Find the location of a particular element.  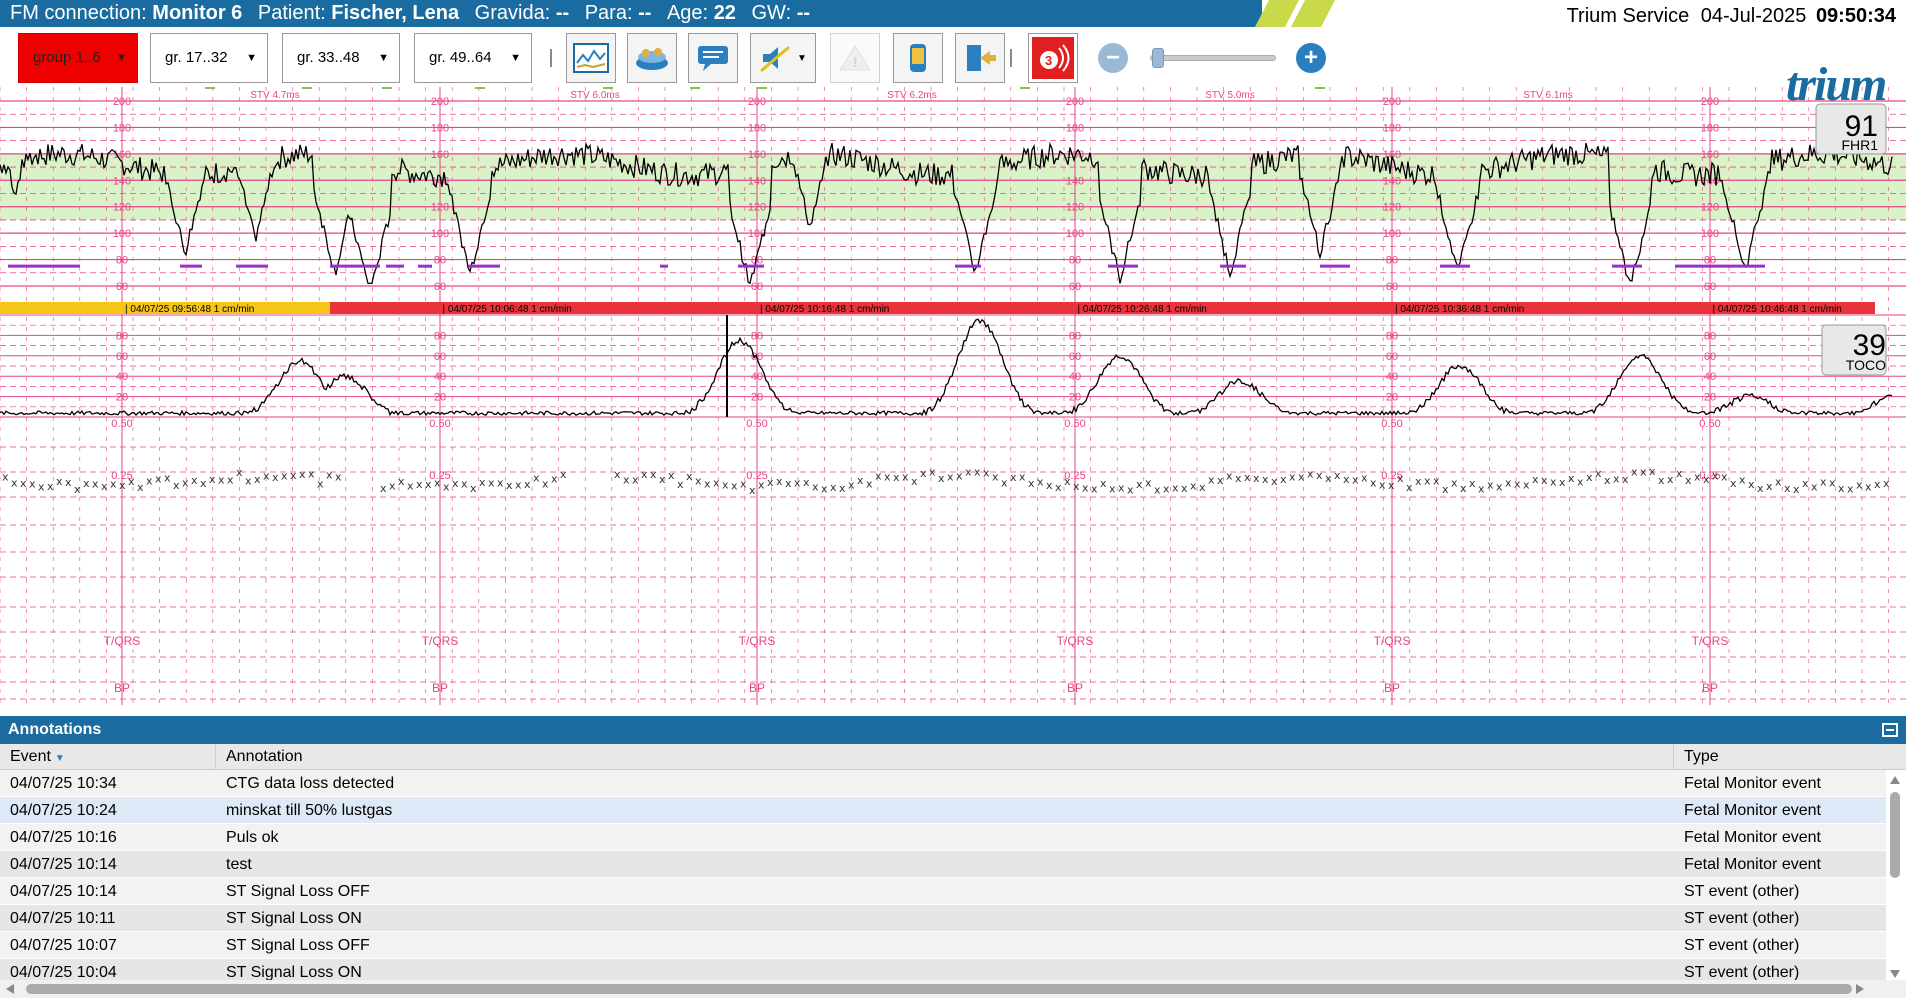

annotation-row: 04/07/25 10:14 test Fetal Monitor event is located at coordinates (943, 864).